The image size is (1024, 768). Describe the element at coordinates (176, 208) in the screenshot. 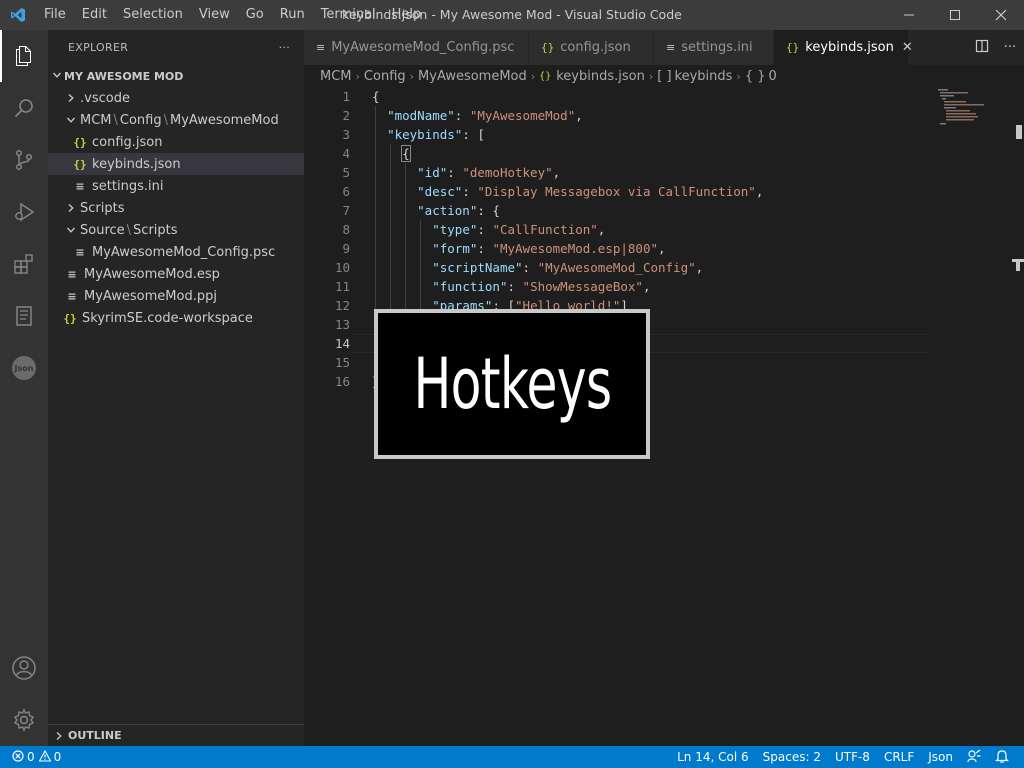

I see `tree-folder-scripts: Scripts` at that location.